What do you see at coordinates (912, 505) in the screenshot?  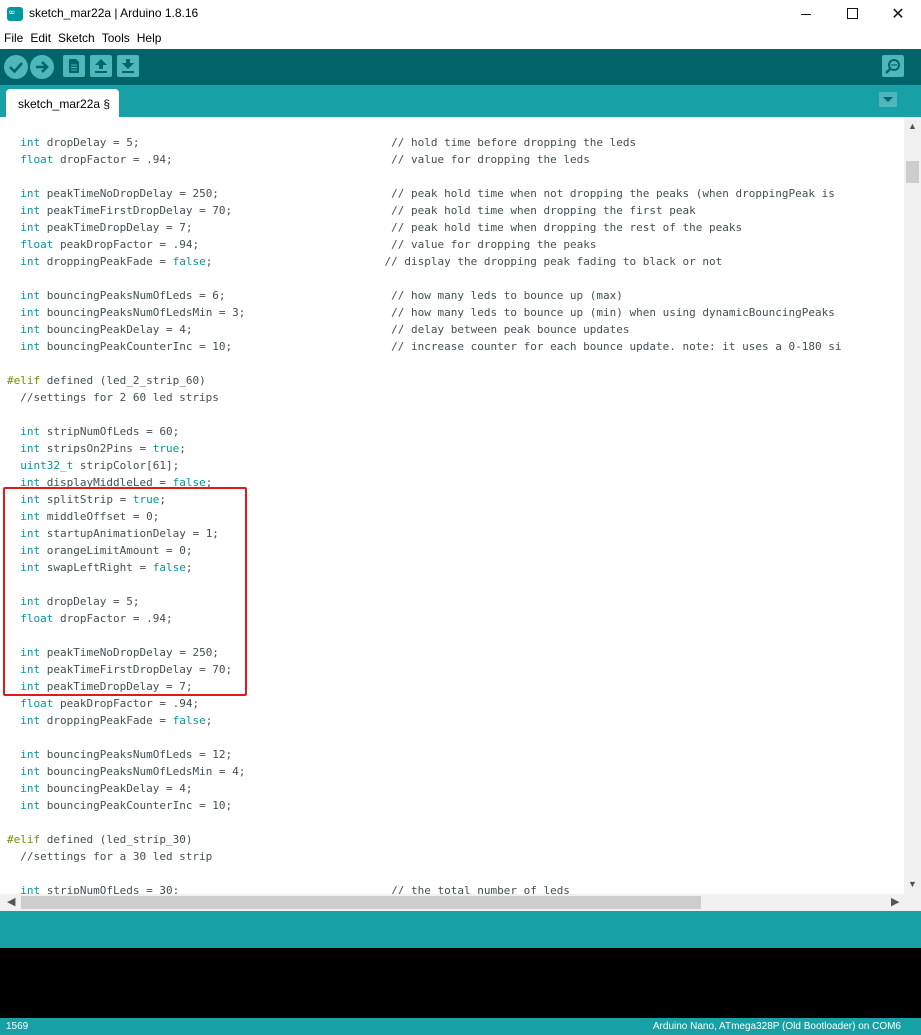 I see `vertical-scrollbar: ▲ ▼` at bounding box center [912, 505].